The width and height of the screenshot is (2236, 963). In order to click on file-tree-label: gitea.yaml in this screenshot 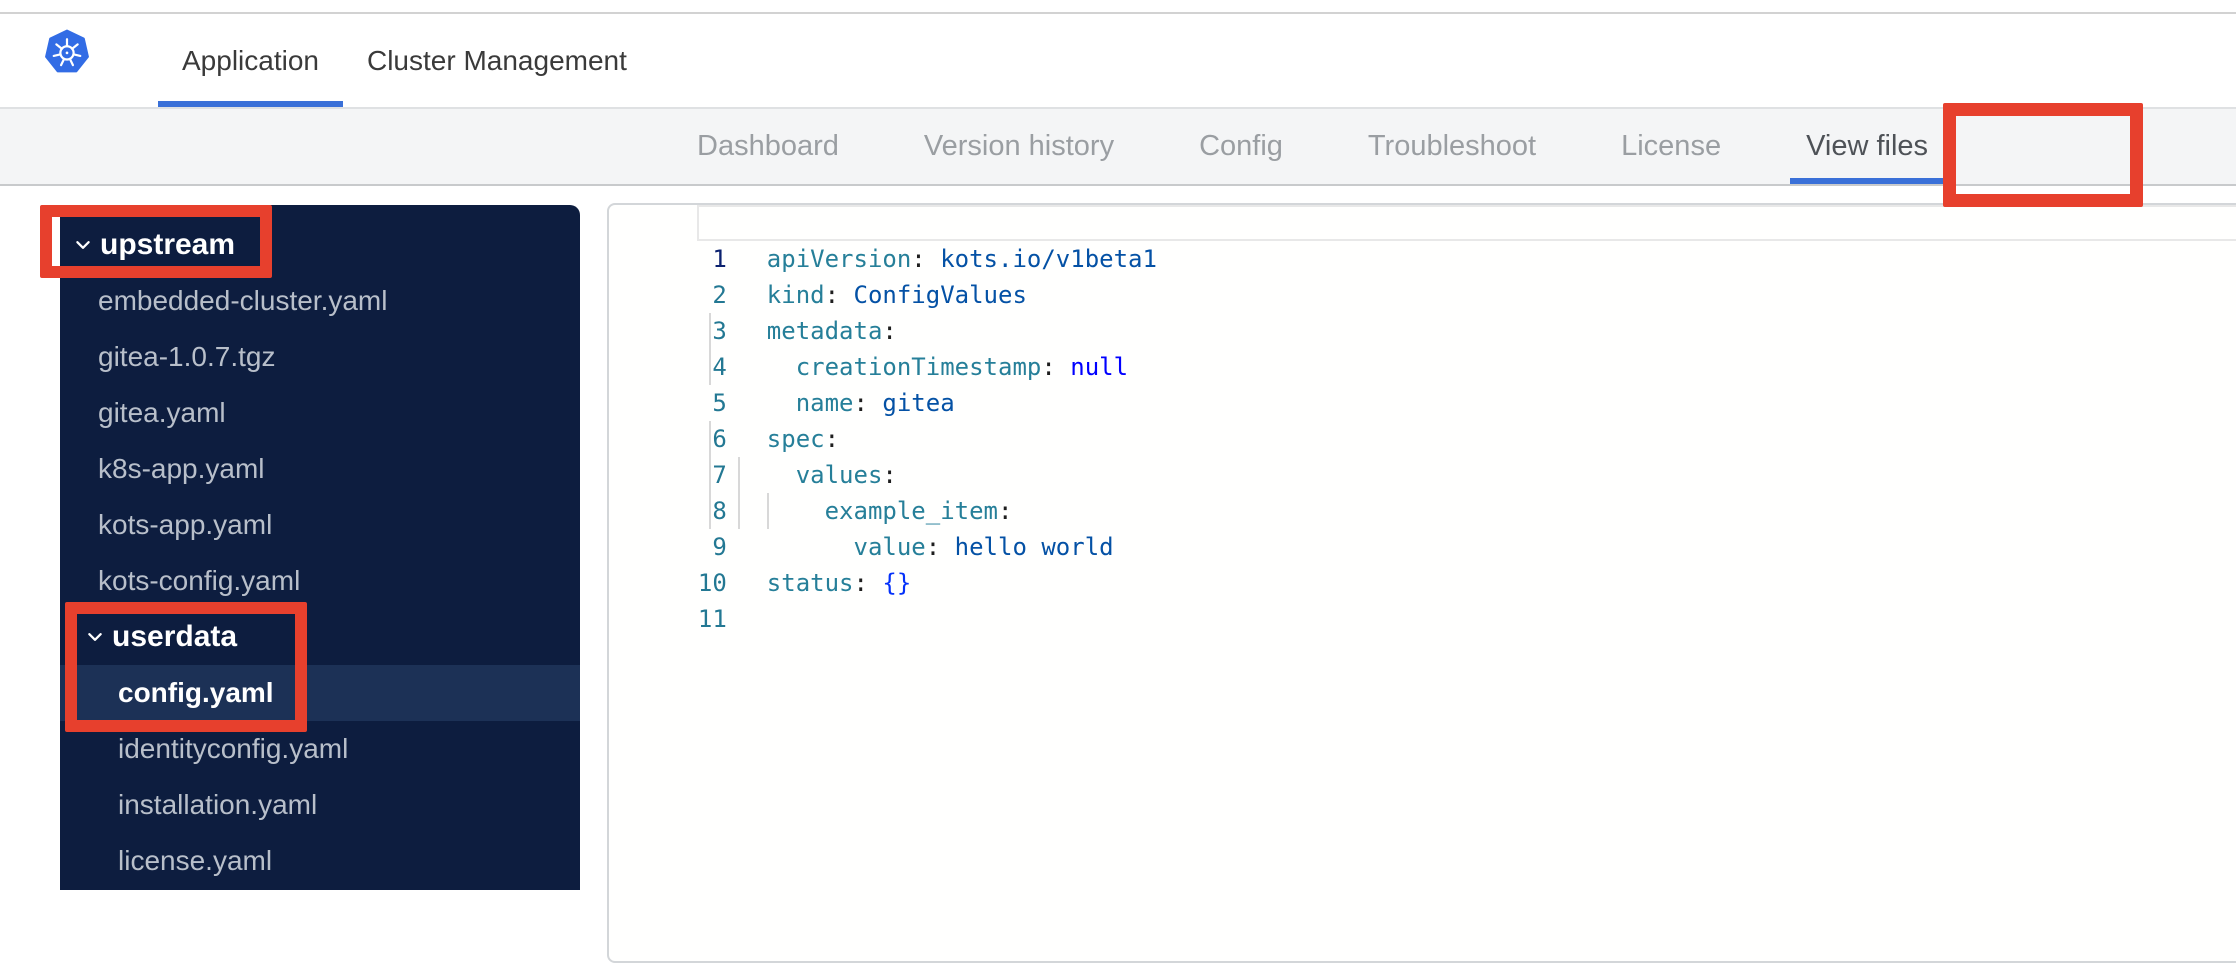, I will do `click(162, 412)`.